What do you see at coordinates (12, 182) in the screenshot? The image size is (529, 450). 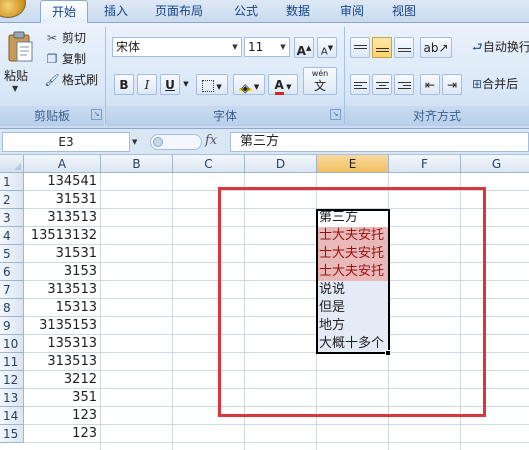 I see `row-header-1: 1` at bounding box center [12, 182].